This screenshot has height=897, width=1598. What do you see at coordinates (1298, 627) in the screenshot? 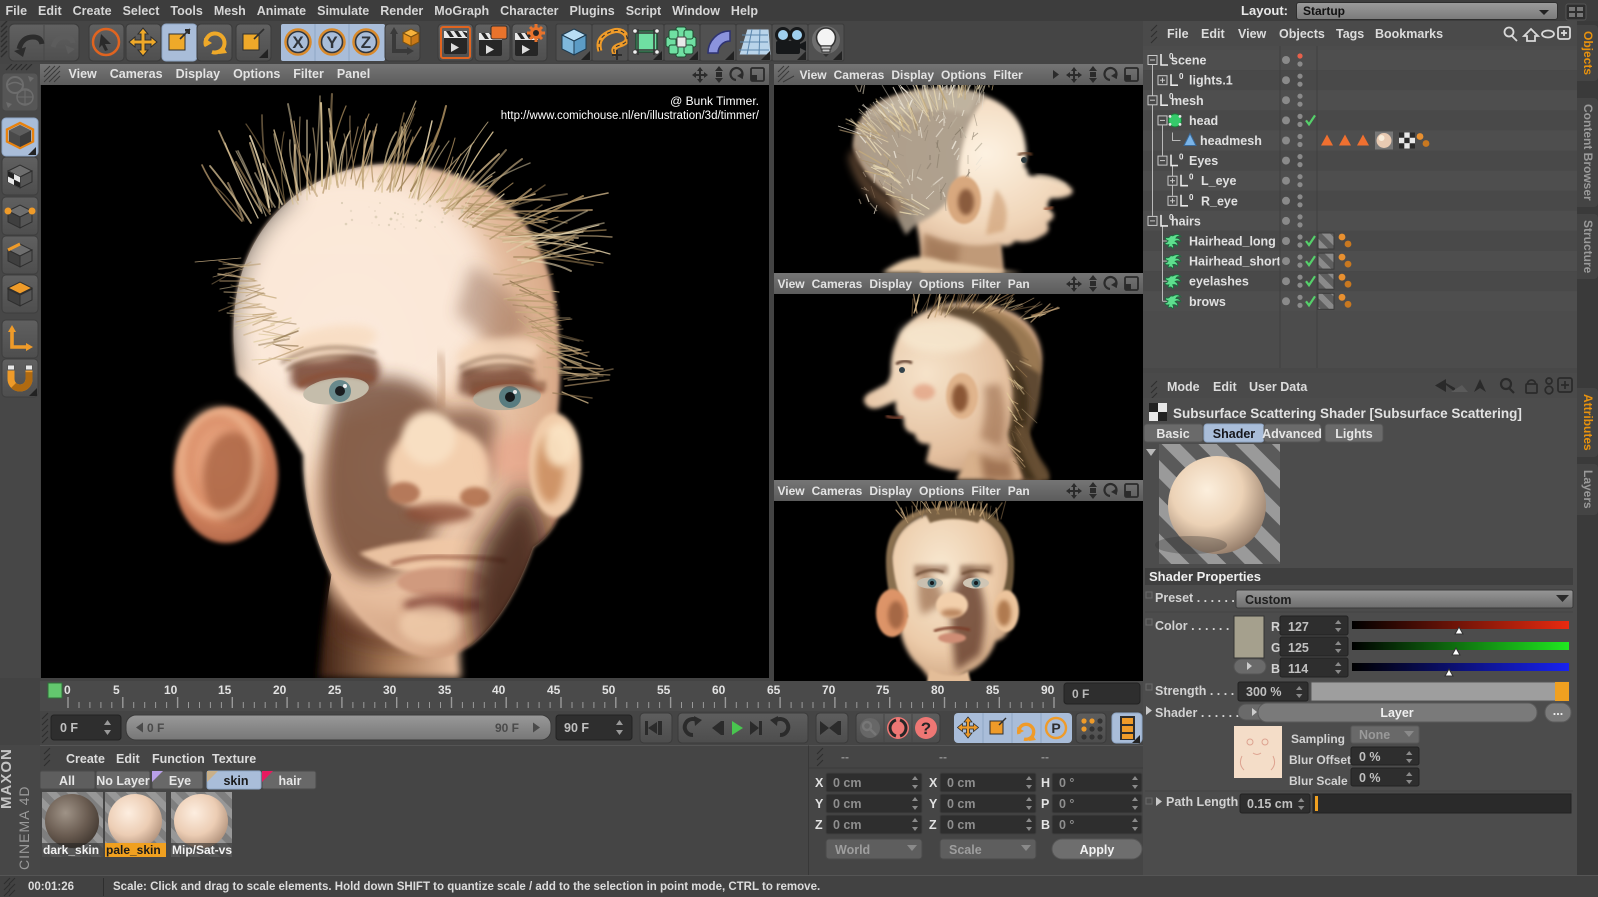
I see `svg-text: 127` at bounding box center [1298, 627].